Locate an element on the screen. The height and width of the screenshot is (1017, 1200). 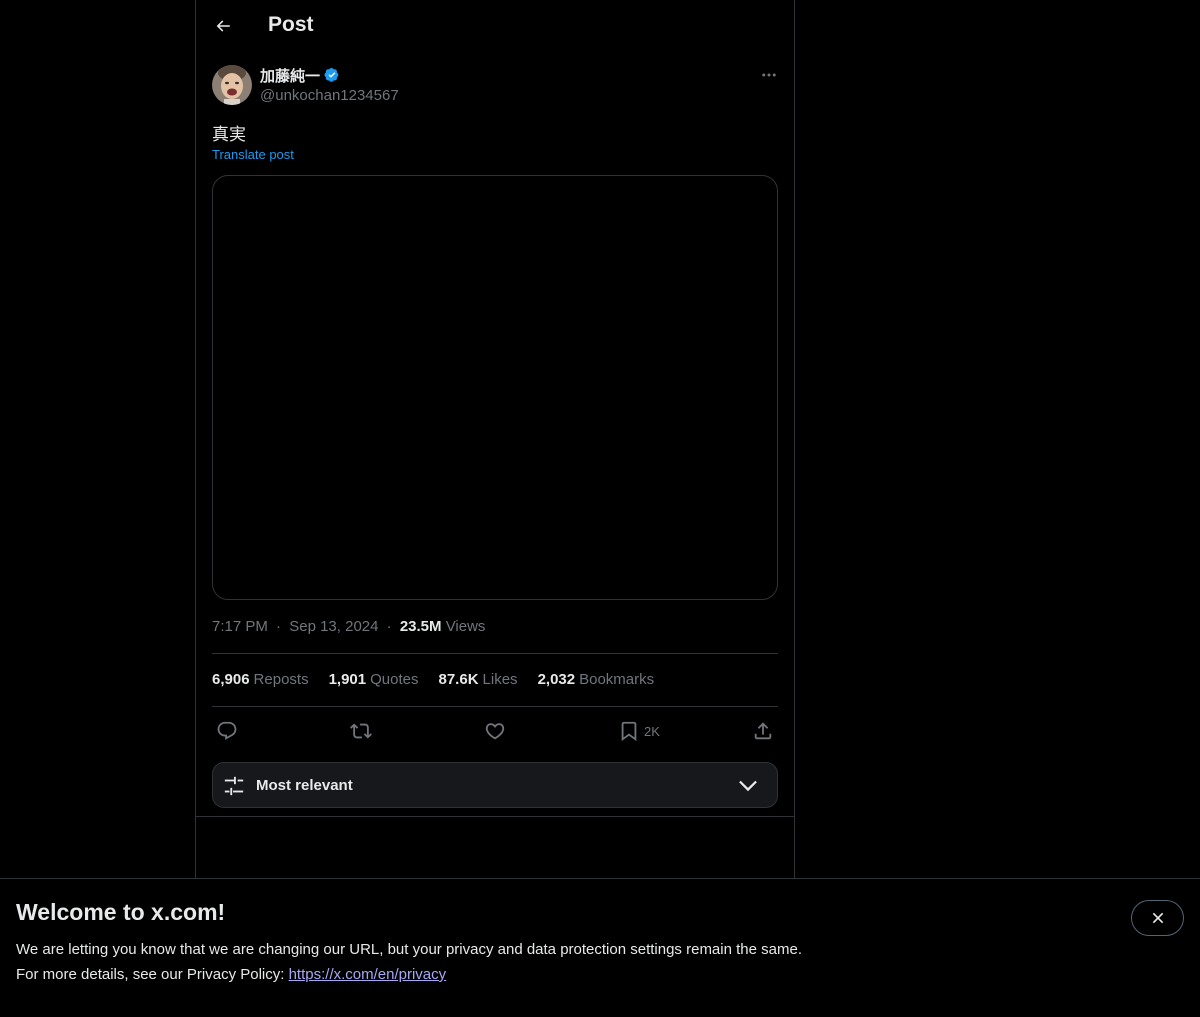
share-button is located at coordinates (763, 731).